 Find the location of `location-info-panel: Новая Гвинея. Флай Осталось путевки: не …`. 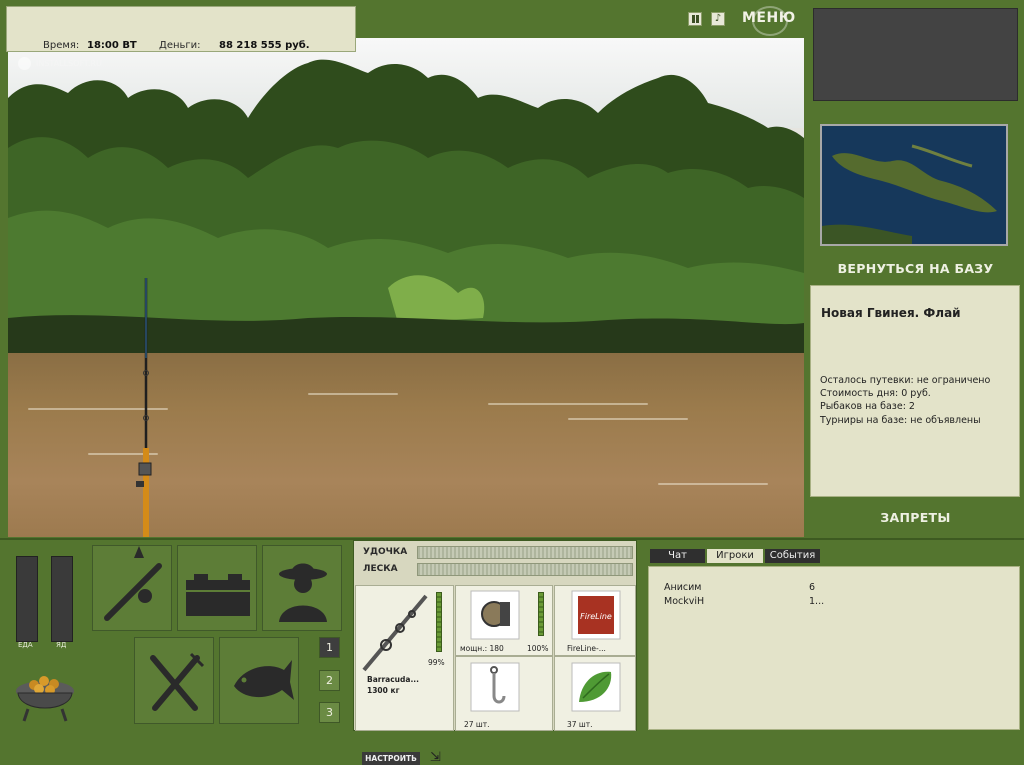

location-info-panel: Новая Гвинея. Флай Осталось путевки: не … is located at coordinates (915, 391).